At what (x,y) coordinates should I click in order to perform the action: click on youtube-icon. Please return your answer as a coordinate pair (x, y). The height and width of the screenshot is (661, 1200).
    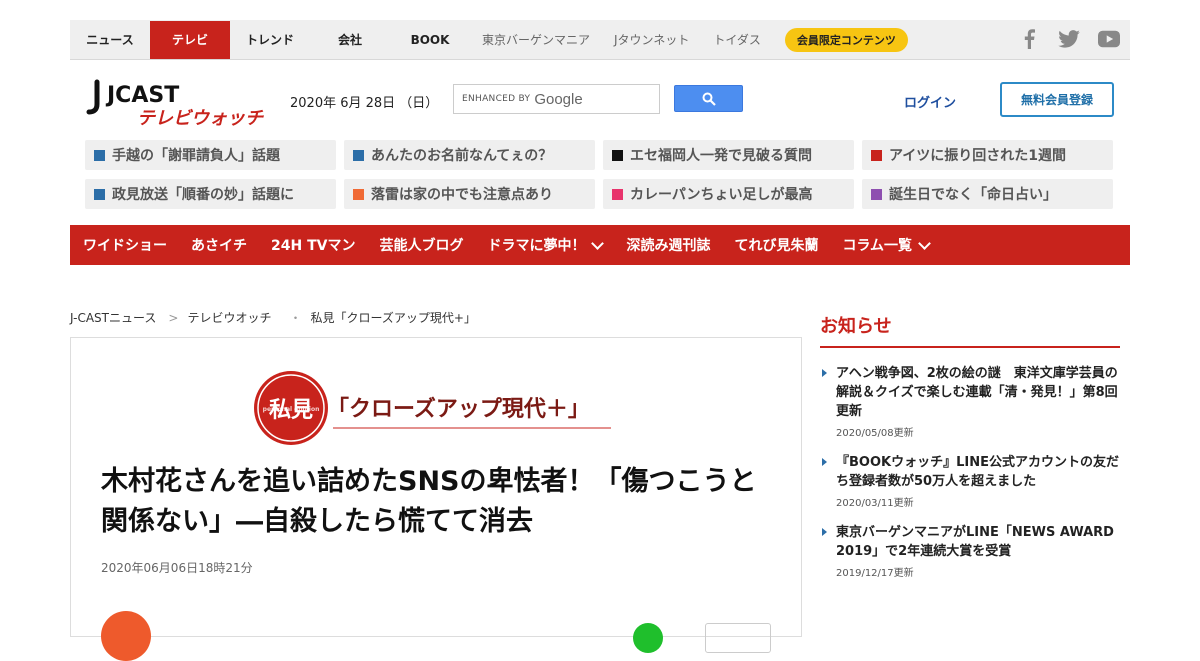
    Looking at the image, I should click on (1109, 39).